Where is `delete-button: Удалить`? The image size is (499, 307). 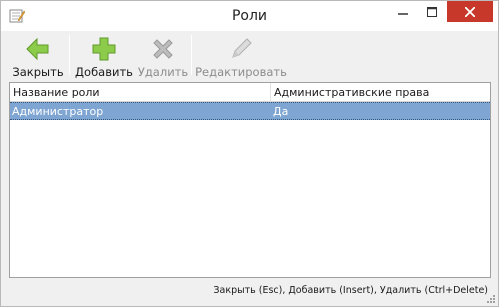 delete-button: Удалить is located at coordinates (163, 55).